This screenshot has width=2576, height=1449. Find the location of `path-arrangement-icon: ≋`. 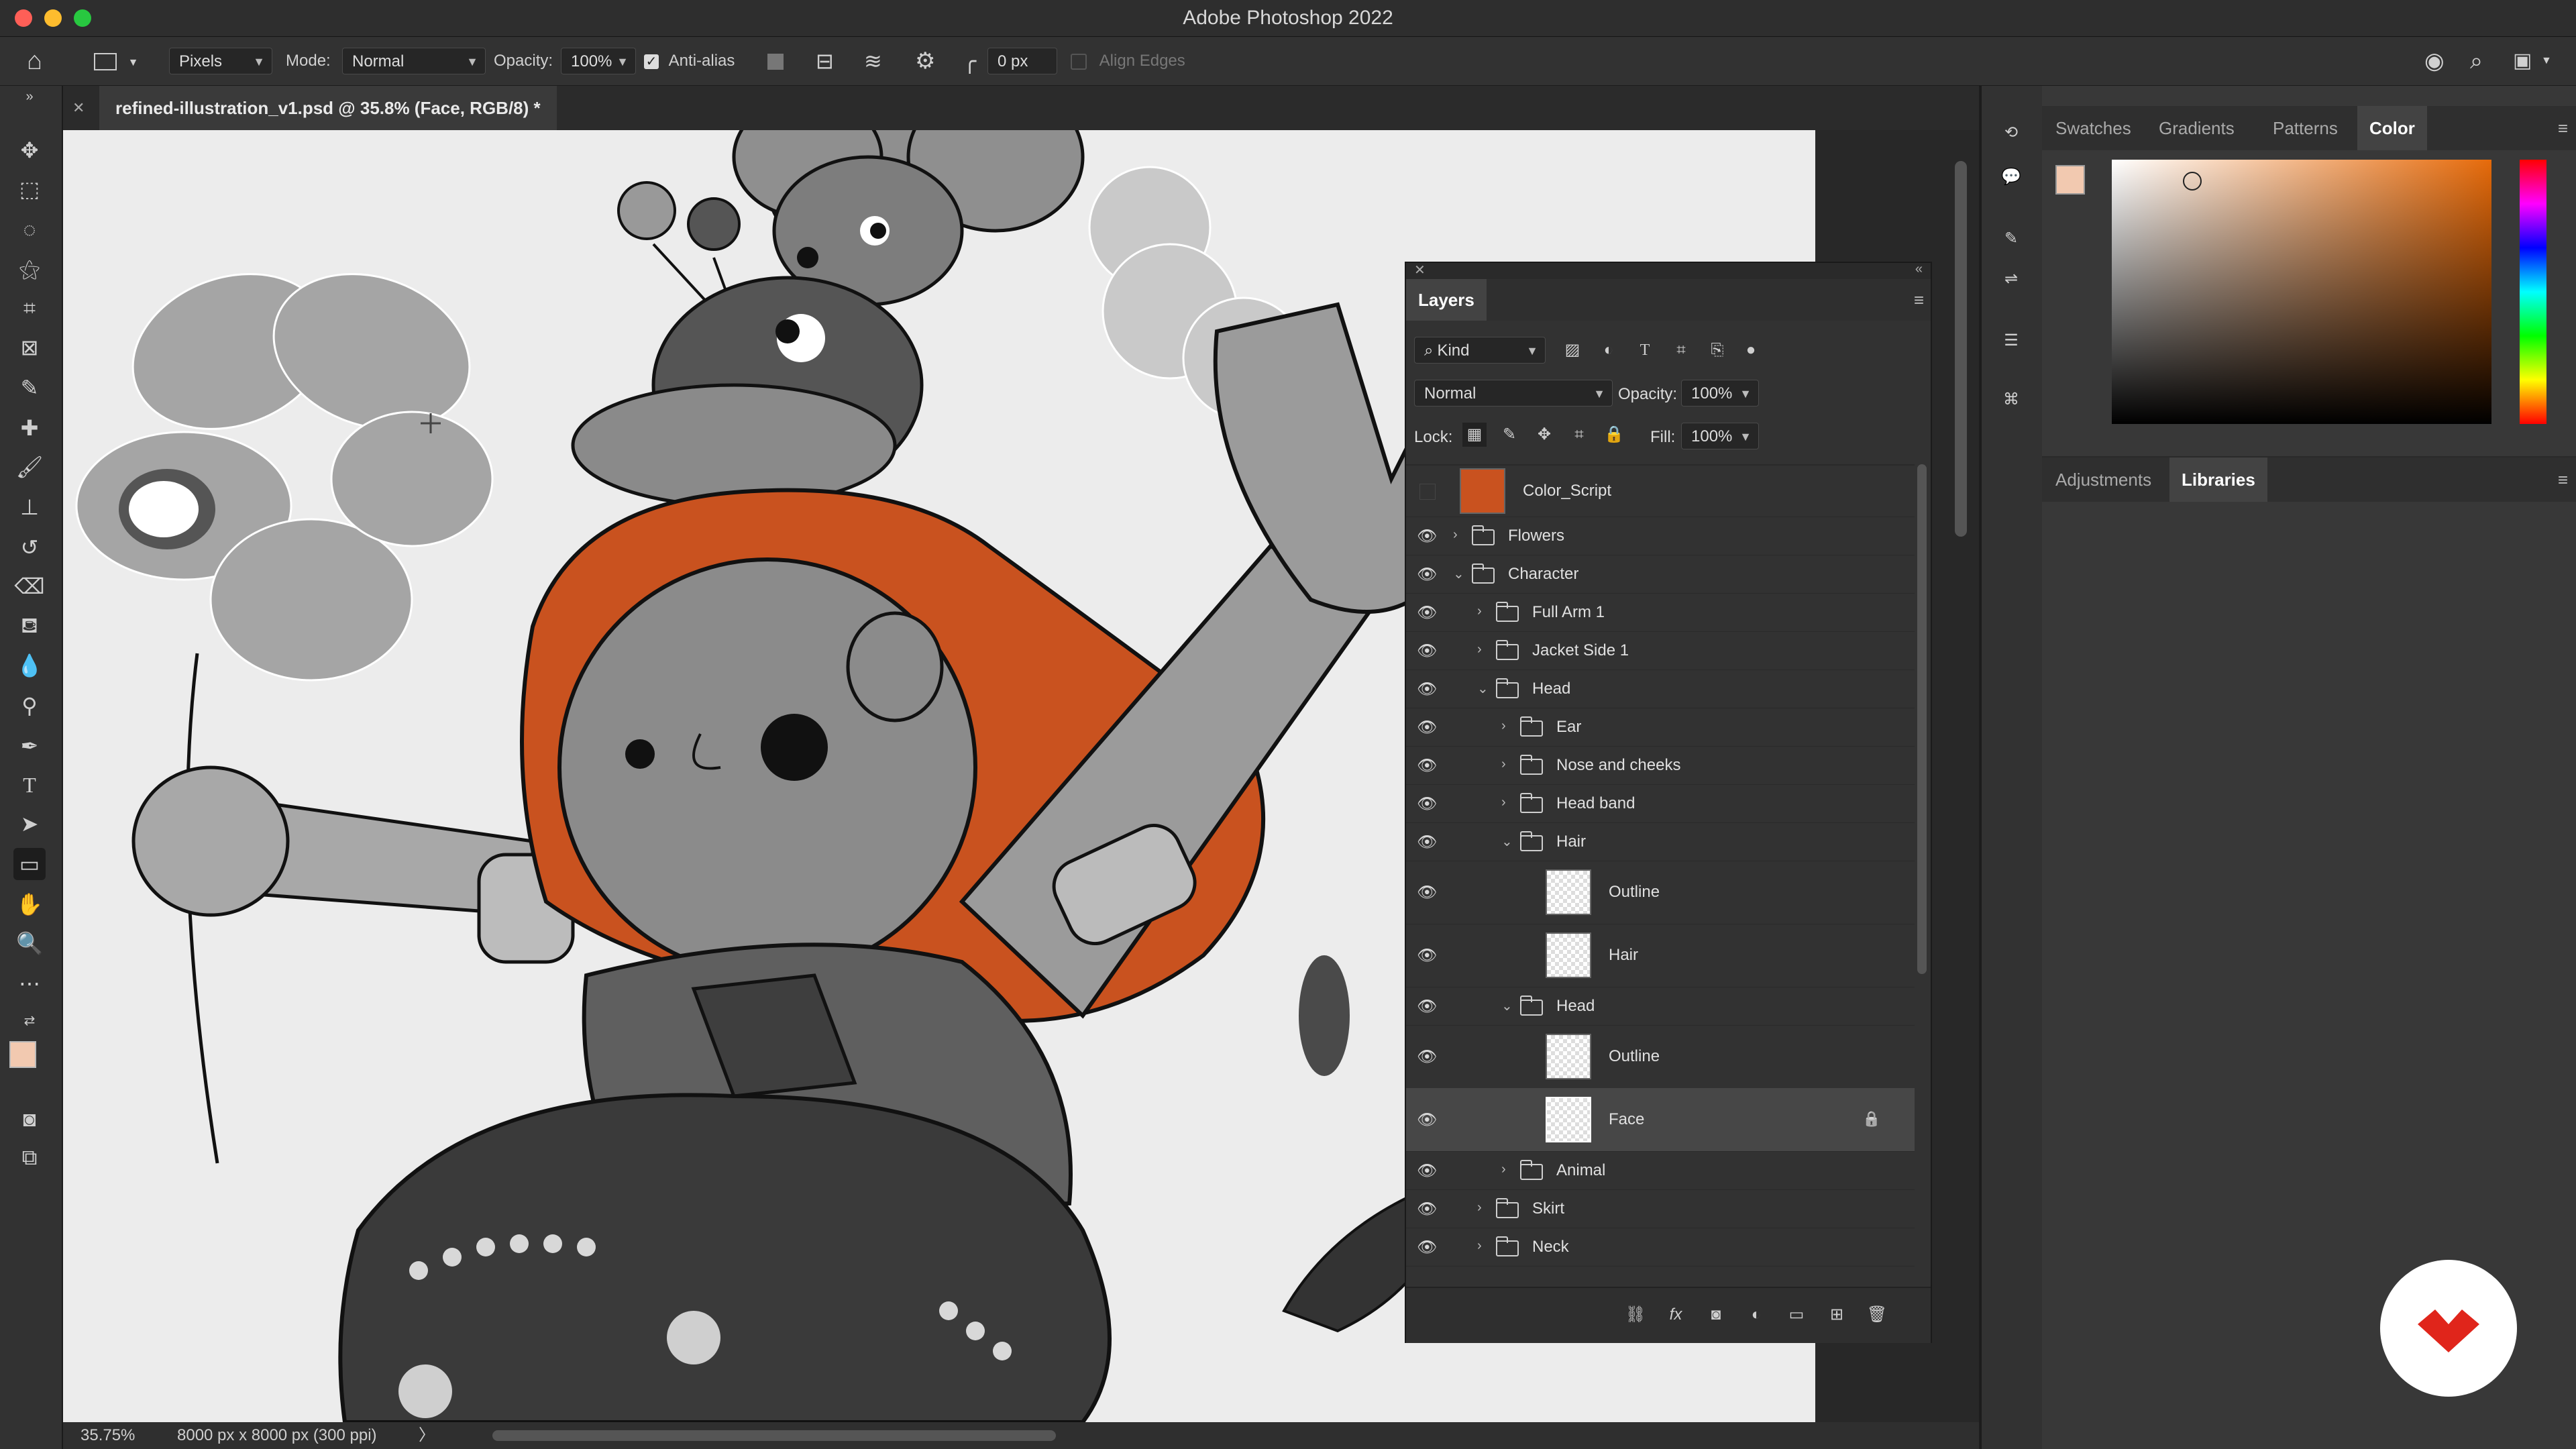

path-arrangement-icon: ≋ is located at coordinates (873, 61).